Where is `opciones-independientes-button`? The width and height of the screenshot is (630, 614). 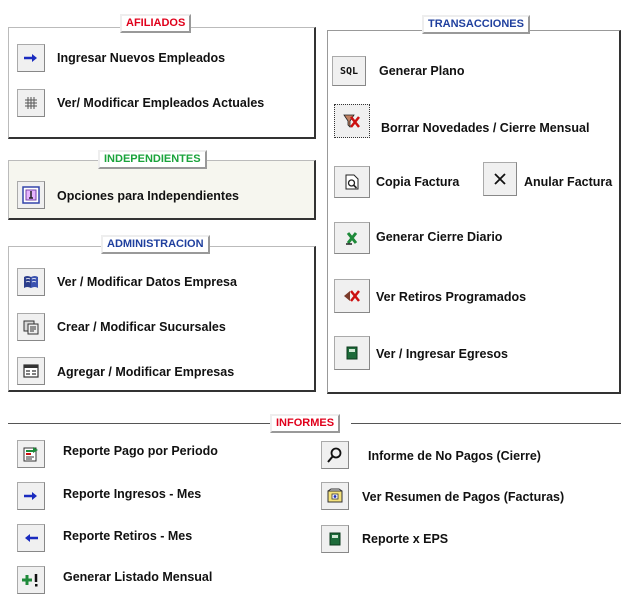 opciones-independientes-button is located at coordinates (31, 195).